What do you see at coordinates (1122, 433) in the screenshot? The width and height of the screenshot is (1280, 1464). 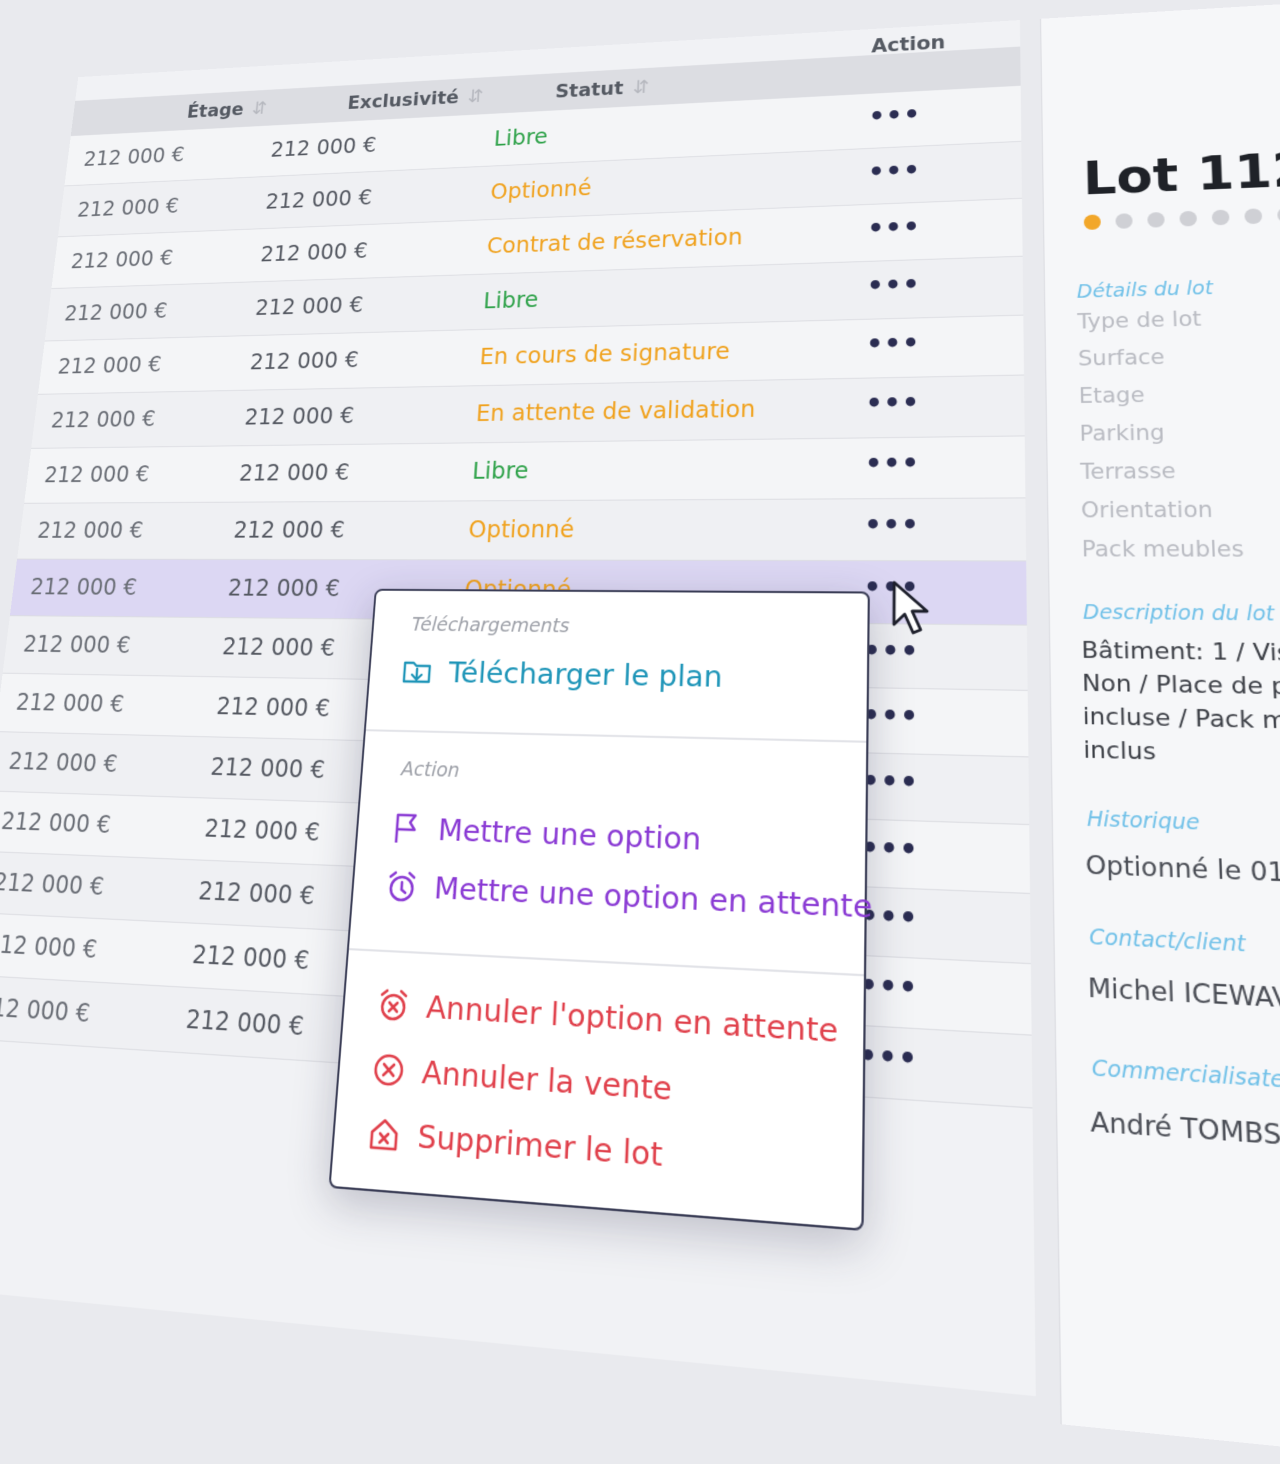 I see `detail-field-label: Parking` at bounding box center [1122, 433].